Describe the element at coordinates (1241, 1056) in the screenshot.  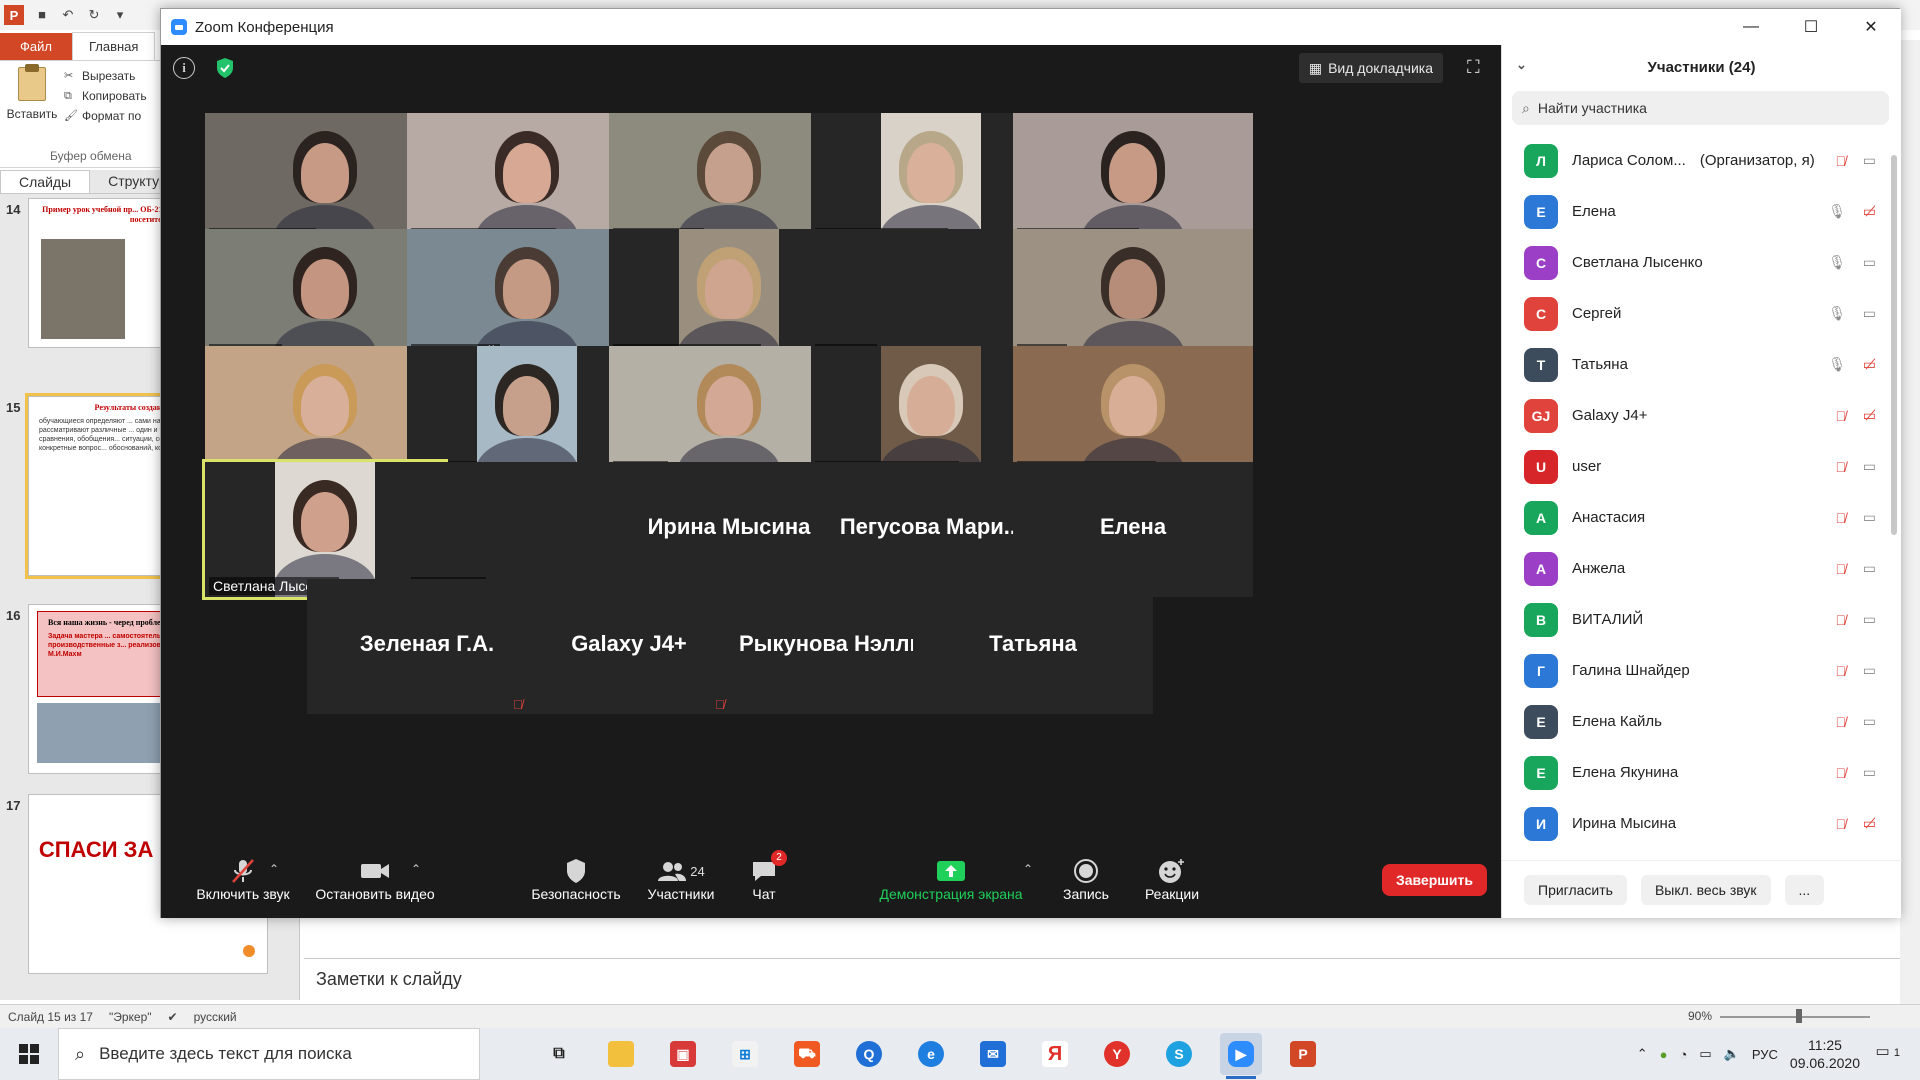
I see `zoom-taskbar-button: ▶` at that location.